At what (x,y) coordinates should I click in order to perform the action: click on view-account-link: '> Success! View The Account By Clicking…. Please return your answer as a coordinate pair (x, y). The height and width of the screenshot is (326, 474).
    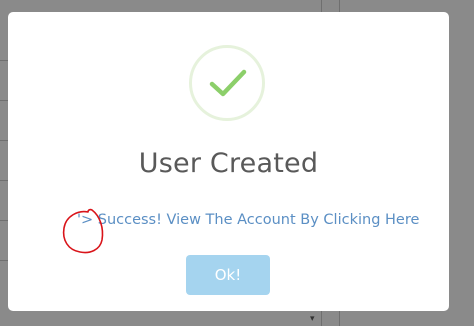
    Looking at the image, I should click on (248, 220).